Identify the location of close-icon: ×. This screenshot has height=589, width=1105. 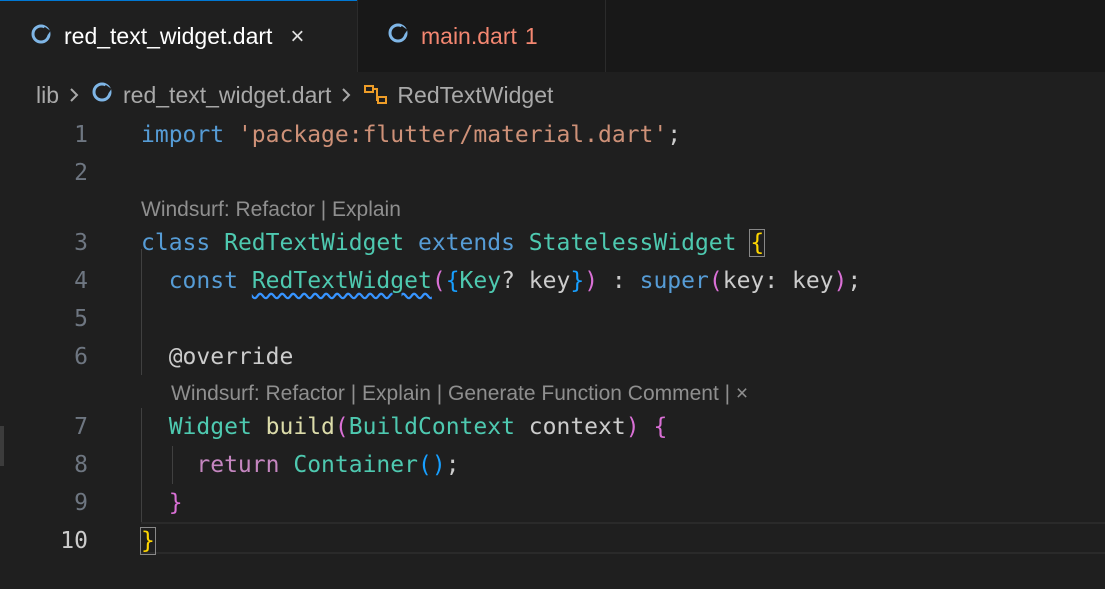
(297, 37).